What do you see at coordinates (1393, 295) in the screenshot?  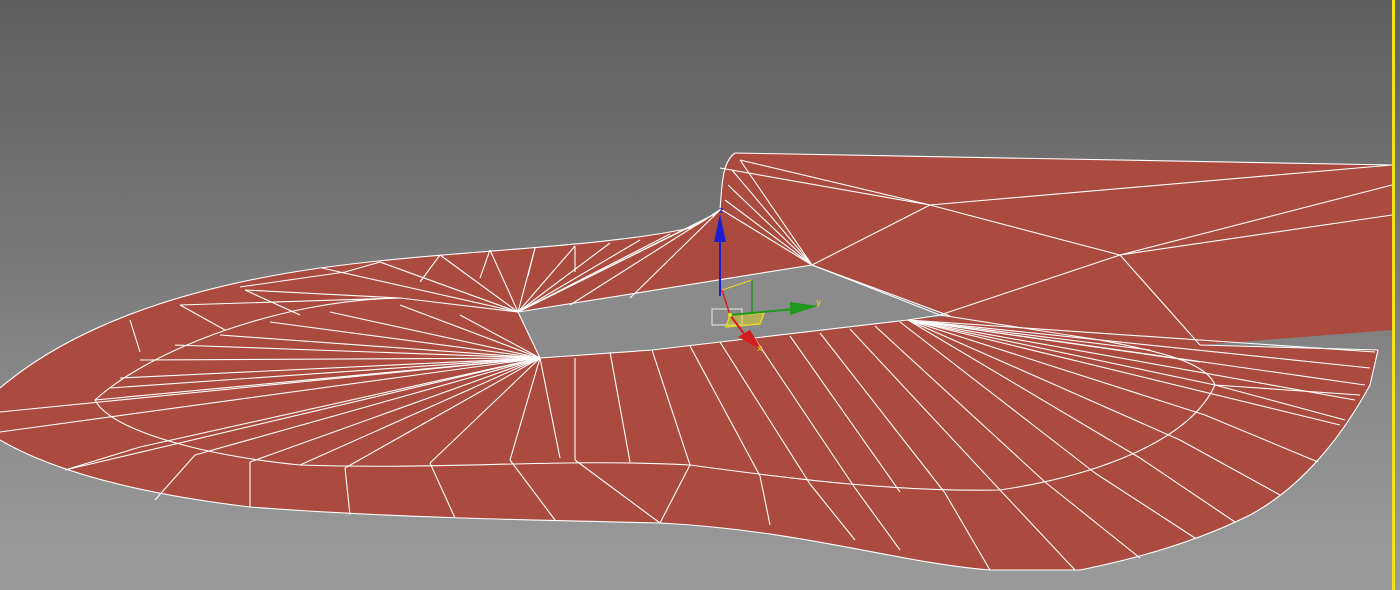 I see `active-viewport-border` at bounding box center [1393, 295].